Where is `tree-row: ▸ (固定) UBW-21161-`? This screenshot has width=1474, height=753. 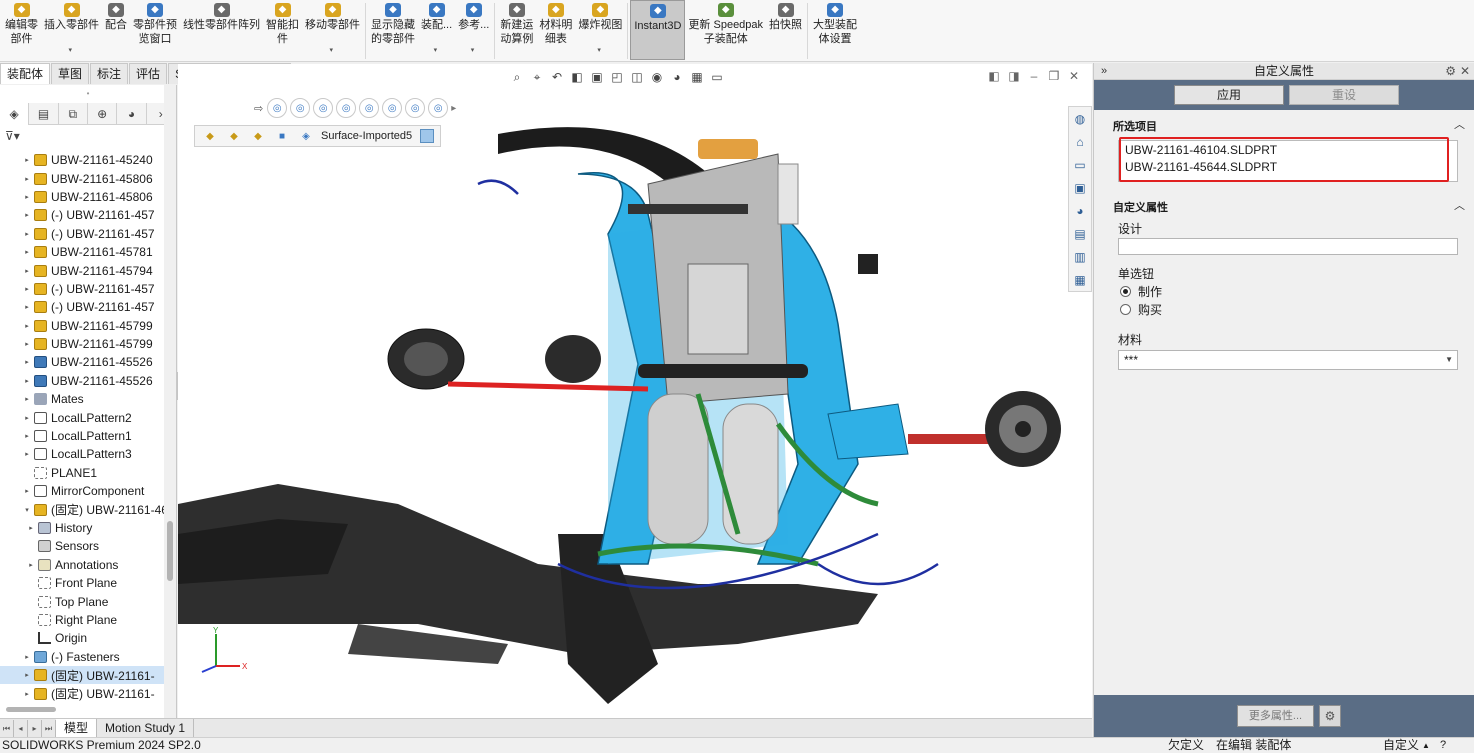 tree-row: ▸ (固定) UBW-21161- is located at coordinates (82, 675).